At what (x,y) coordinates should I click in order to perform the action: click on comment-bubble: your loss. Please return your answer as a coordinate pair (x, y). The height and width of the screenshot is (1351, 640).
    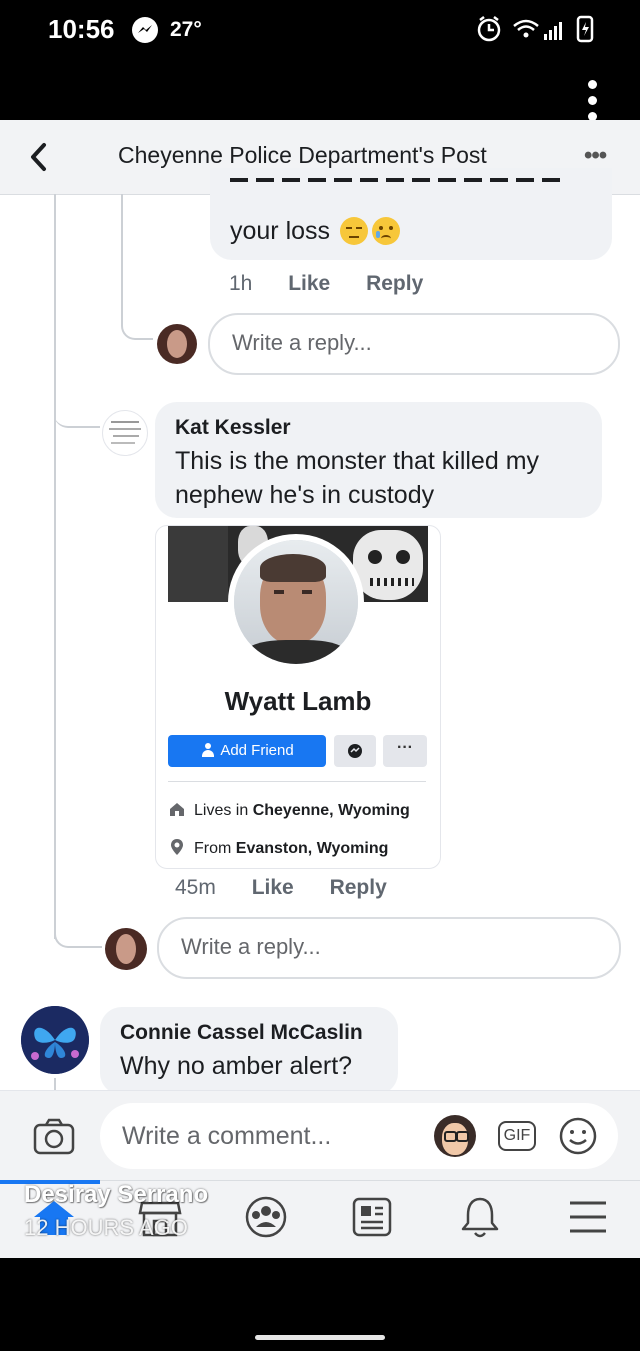
    Looking at the image, I should click on (411, 214).